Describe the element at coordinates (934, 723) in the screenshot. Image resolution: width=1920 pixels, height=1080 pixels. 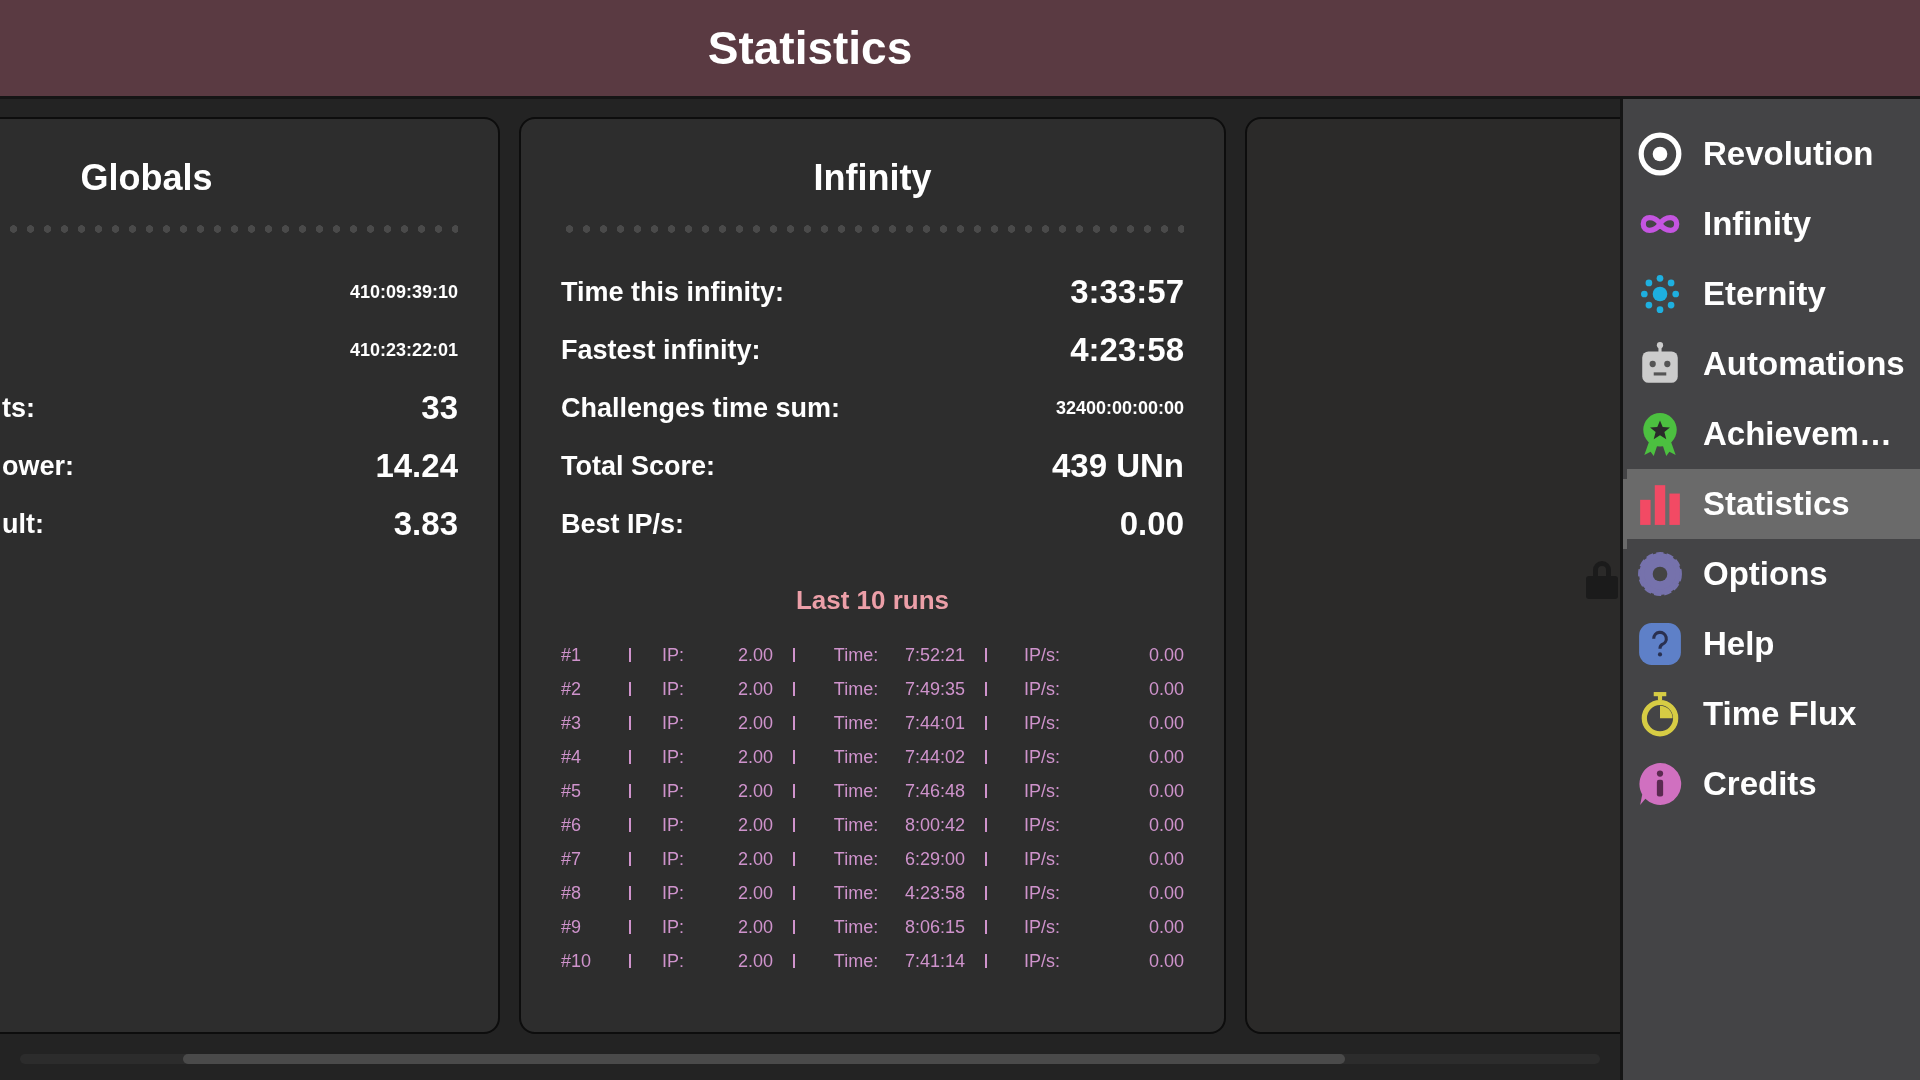
I see `run-time-value: 7:44:01` at that location.